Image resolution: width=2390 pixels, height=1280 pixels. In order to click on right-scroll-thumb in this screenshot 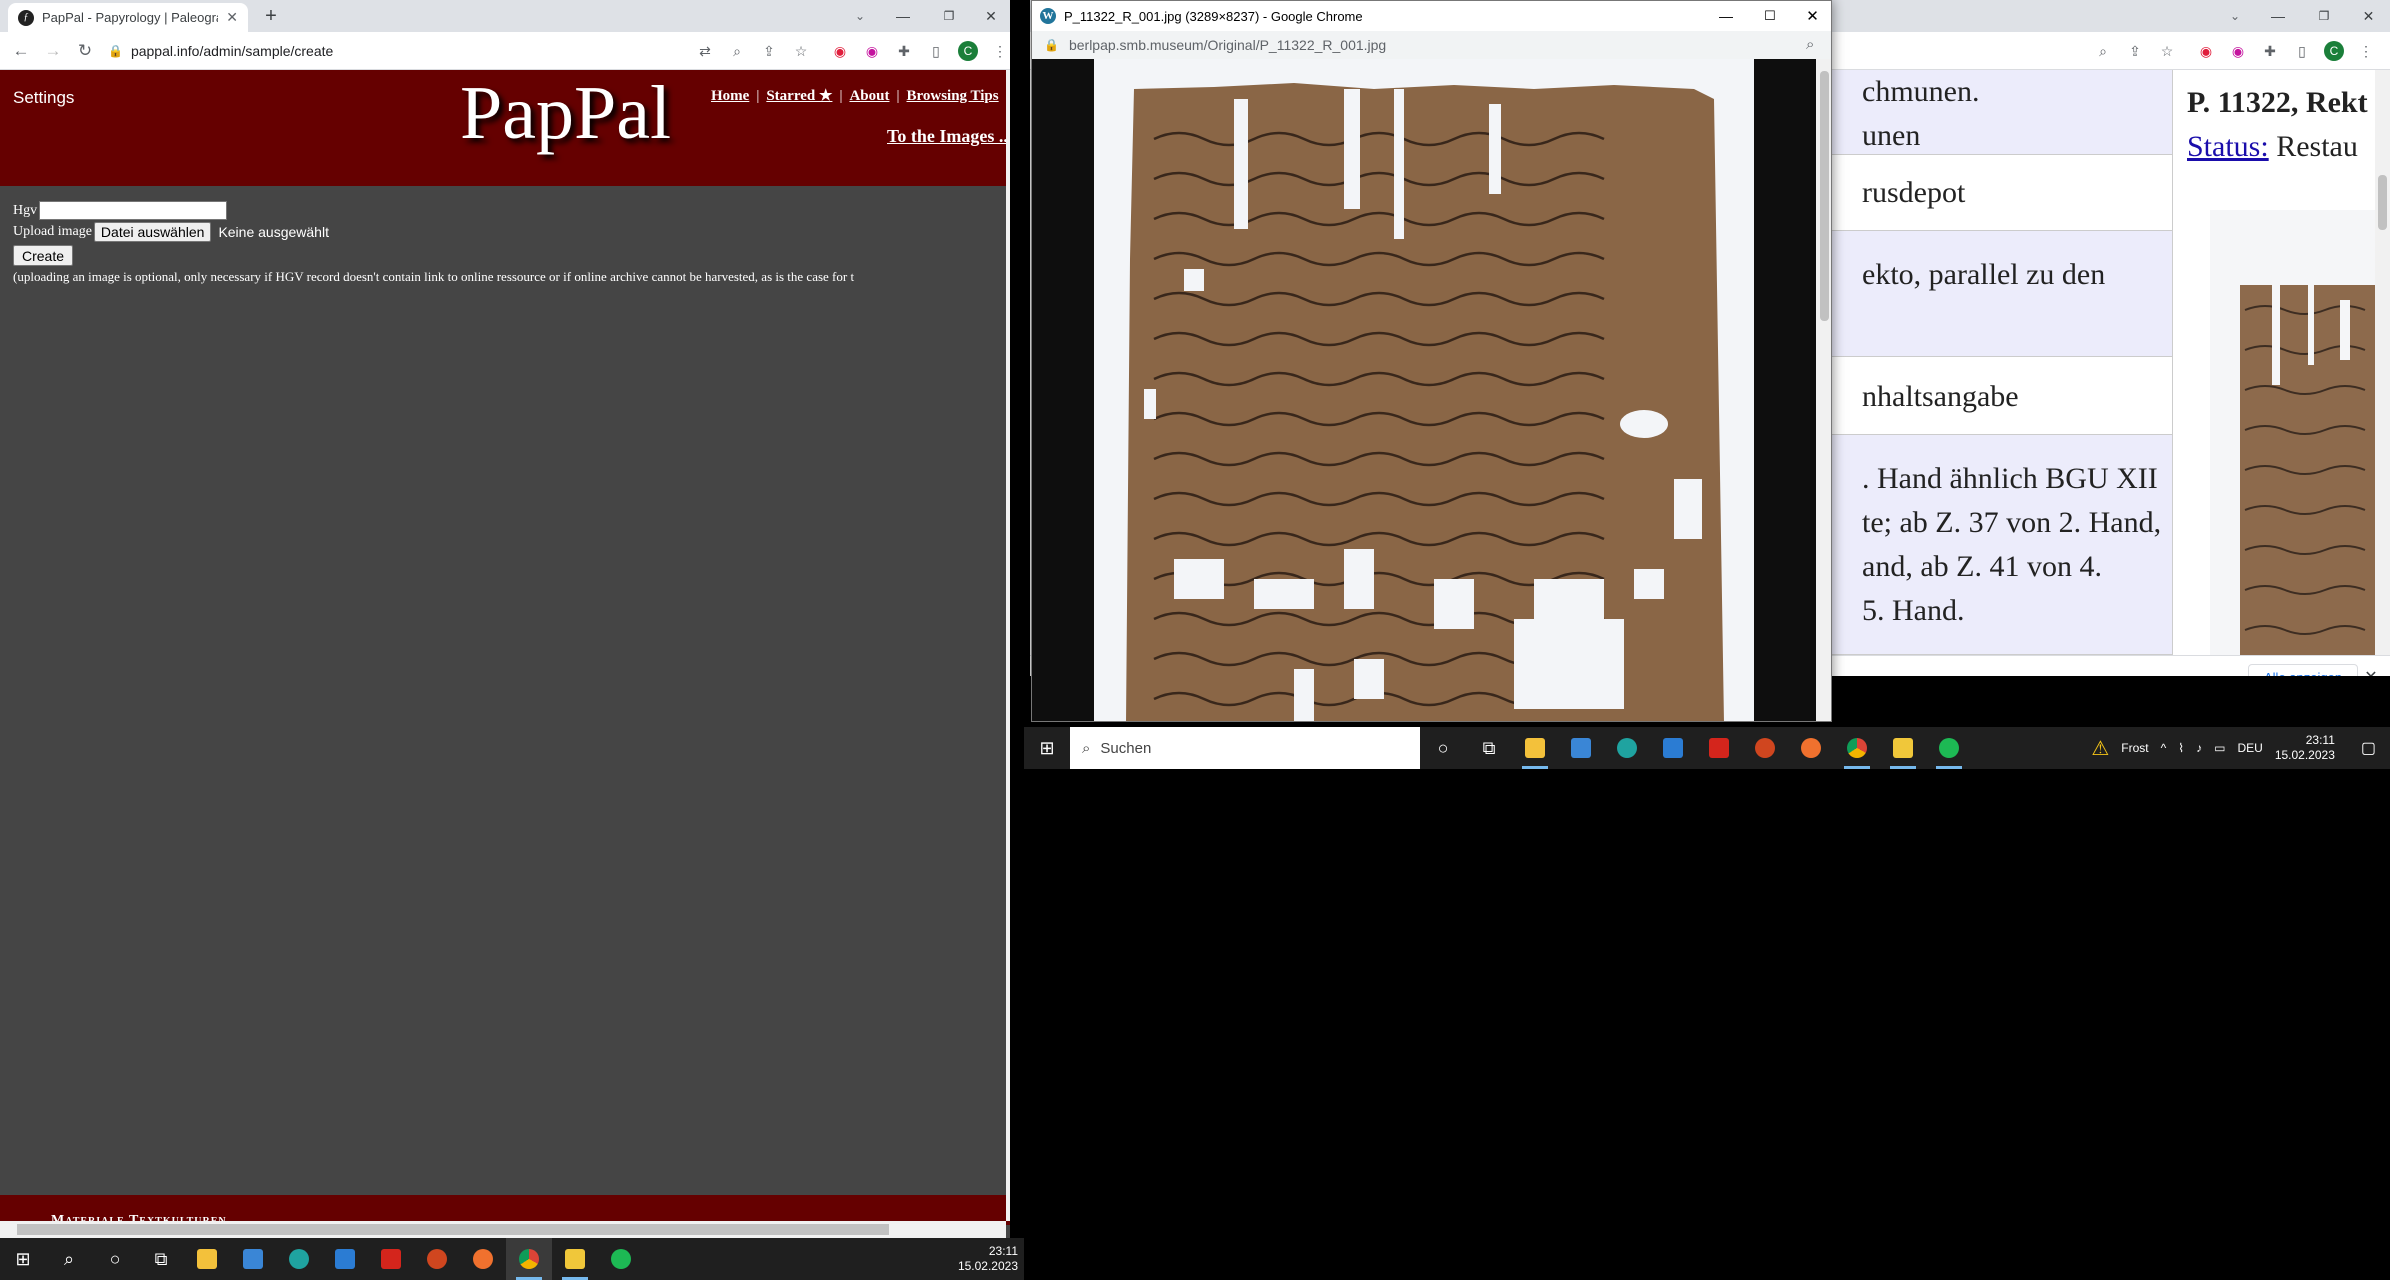, I will do `click(2382, 202)`.